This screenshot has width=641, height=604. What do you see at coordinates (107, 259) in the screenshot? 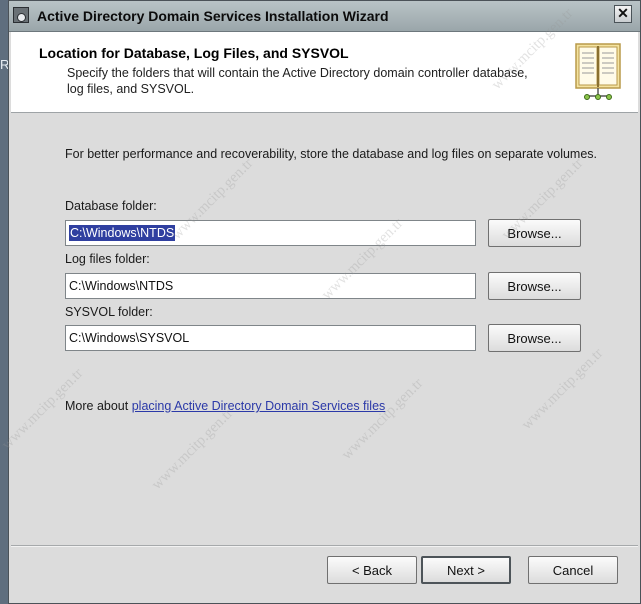
I see `log-files-folder-label: Log files folder:` at bounding box center [107, 259].